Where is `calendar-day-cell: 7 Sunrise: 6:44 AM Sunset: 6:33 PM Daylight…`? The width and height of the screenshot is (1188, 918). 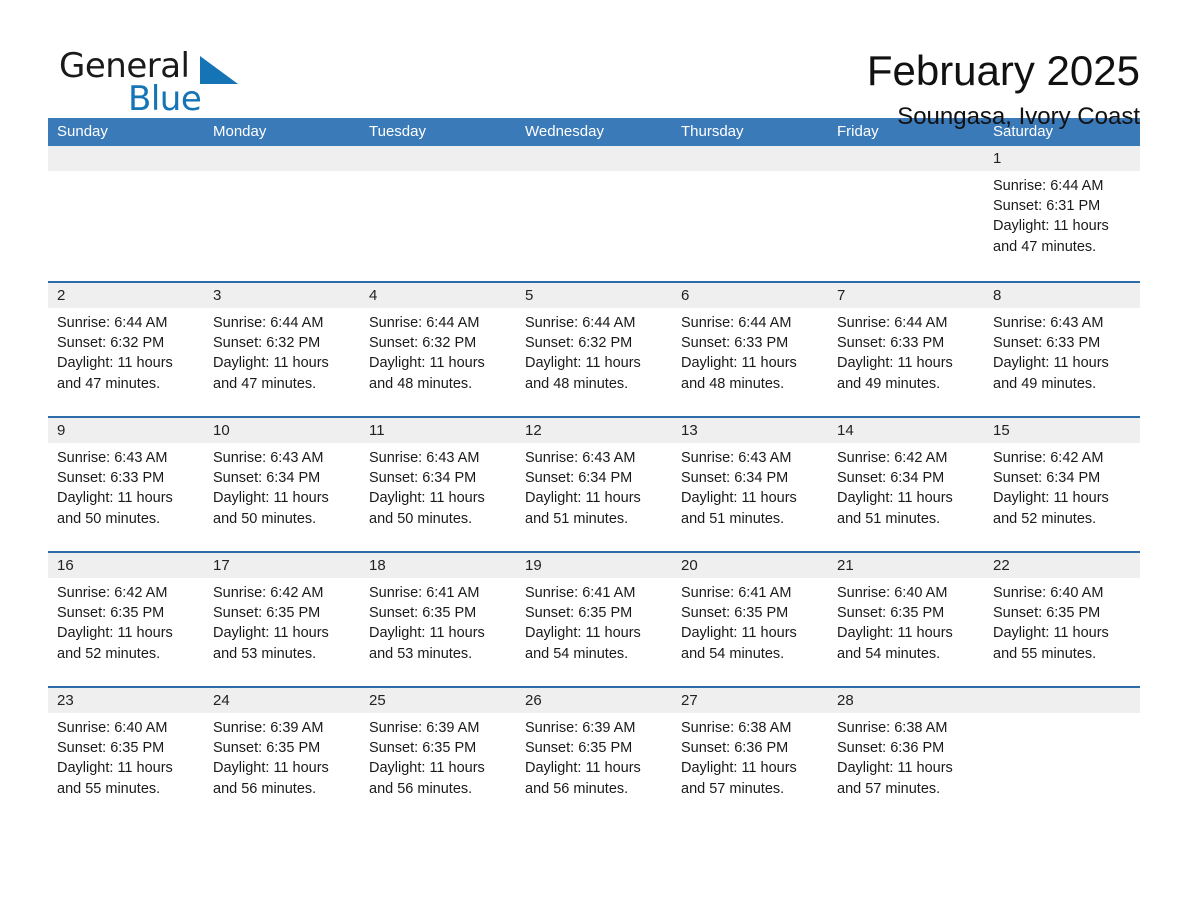 calendar-day-cell: 7 Sunrise: 6:44 AM Sunset: 6:33 PM Daylight… is located at coordinates (906, 349).